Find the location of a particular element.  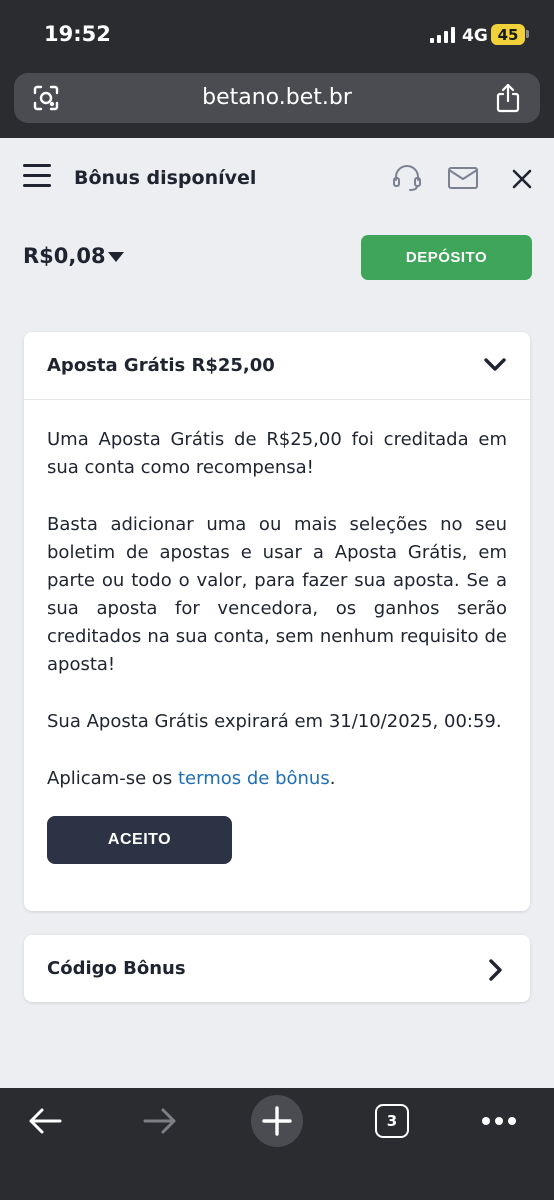

bonus-card-header: Aposta Grátis R$25,00 is located at coordinates (277, 366).